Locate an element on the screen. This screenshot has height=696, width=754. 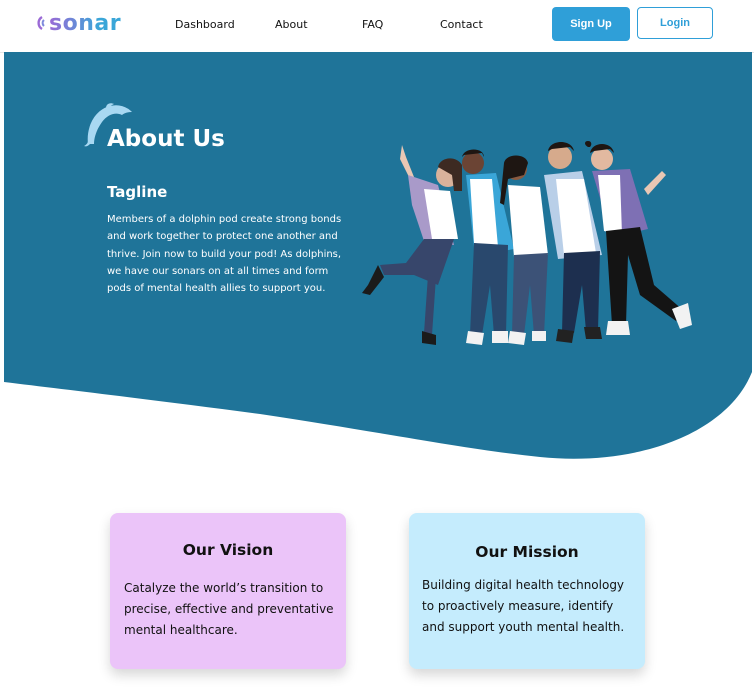
nav-link-contact: Contact is located at coordinates (461, 24).